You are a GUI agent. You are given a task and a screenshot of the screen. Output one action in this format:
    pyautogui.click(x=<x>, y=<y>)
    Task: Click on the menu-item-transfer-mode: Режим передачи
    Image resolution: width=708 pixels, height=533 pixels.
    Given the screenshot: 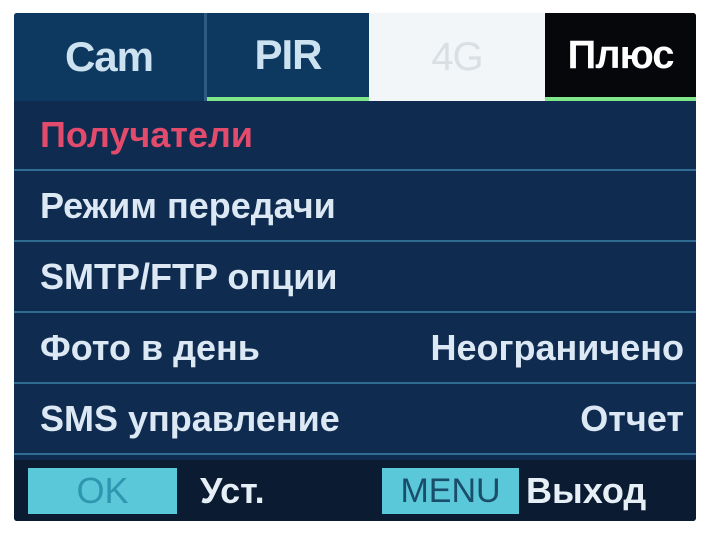 What is the action you would take?
    pyautogui.click(x=355, y=206)
    